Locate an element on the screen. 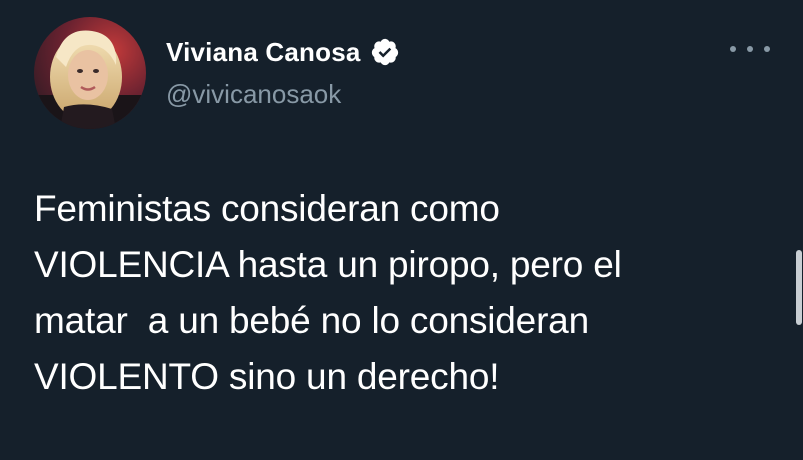  more-options-button is located at coordinates (750, 49).